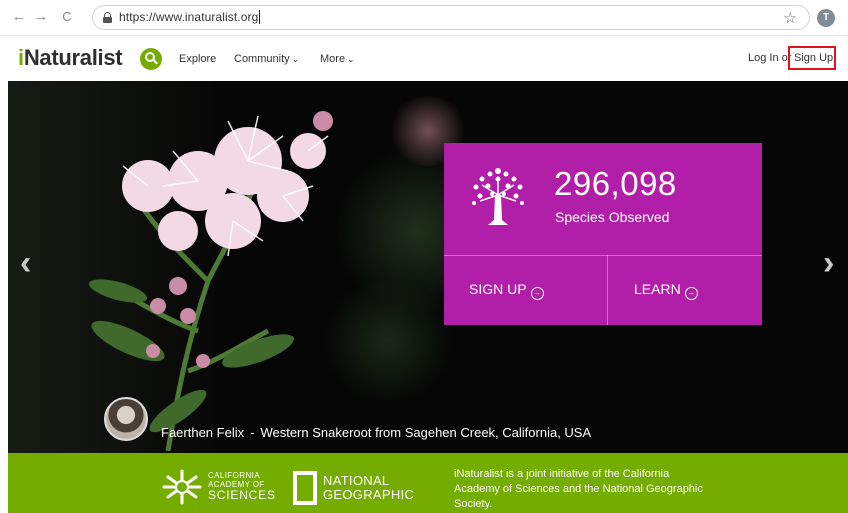 Image resolution: width=848 pixels, height=513 pixels. What do you see at coordinates (826, 18) in the screenshot?
I see `profile-avatar: T` at bounding box center [826, 18].